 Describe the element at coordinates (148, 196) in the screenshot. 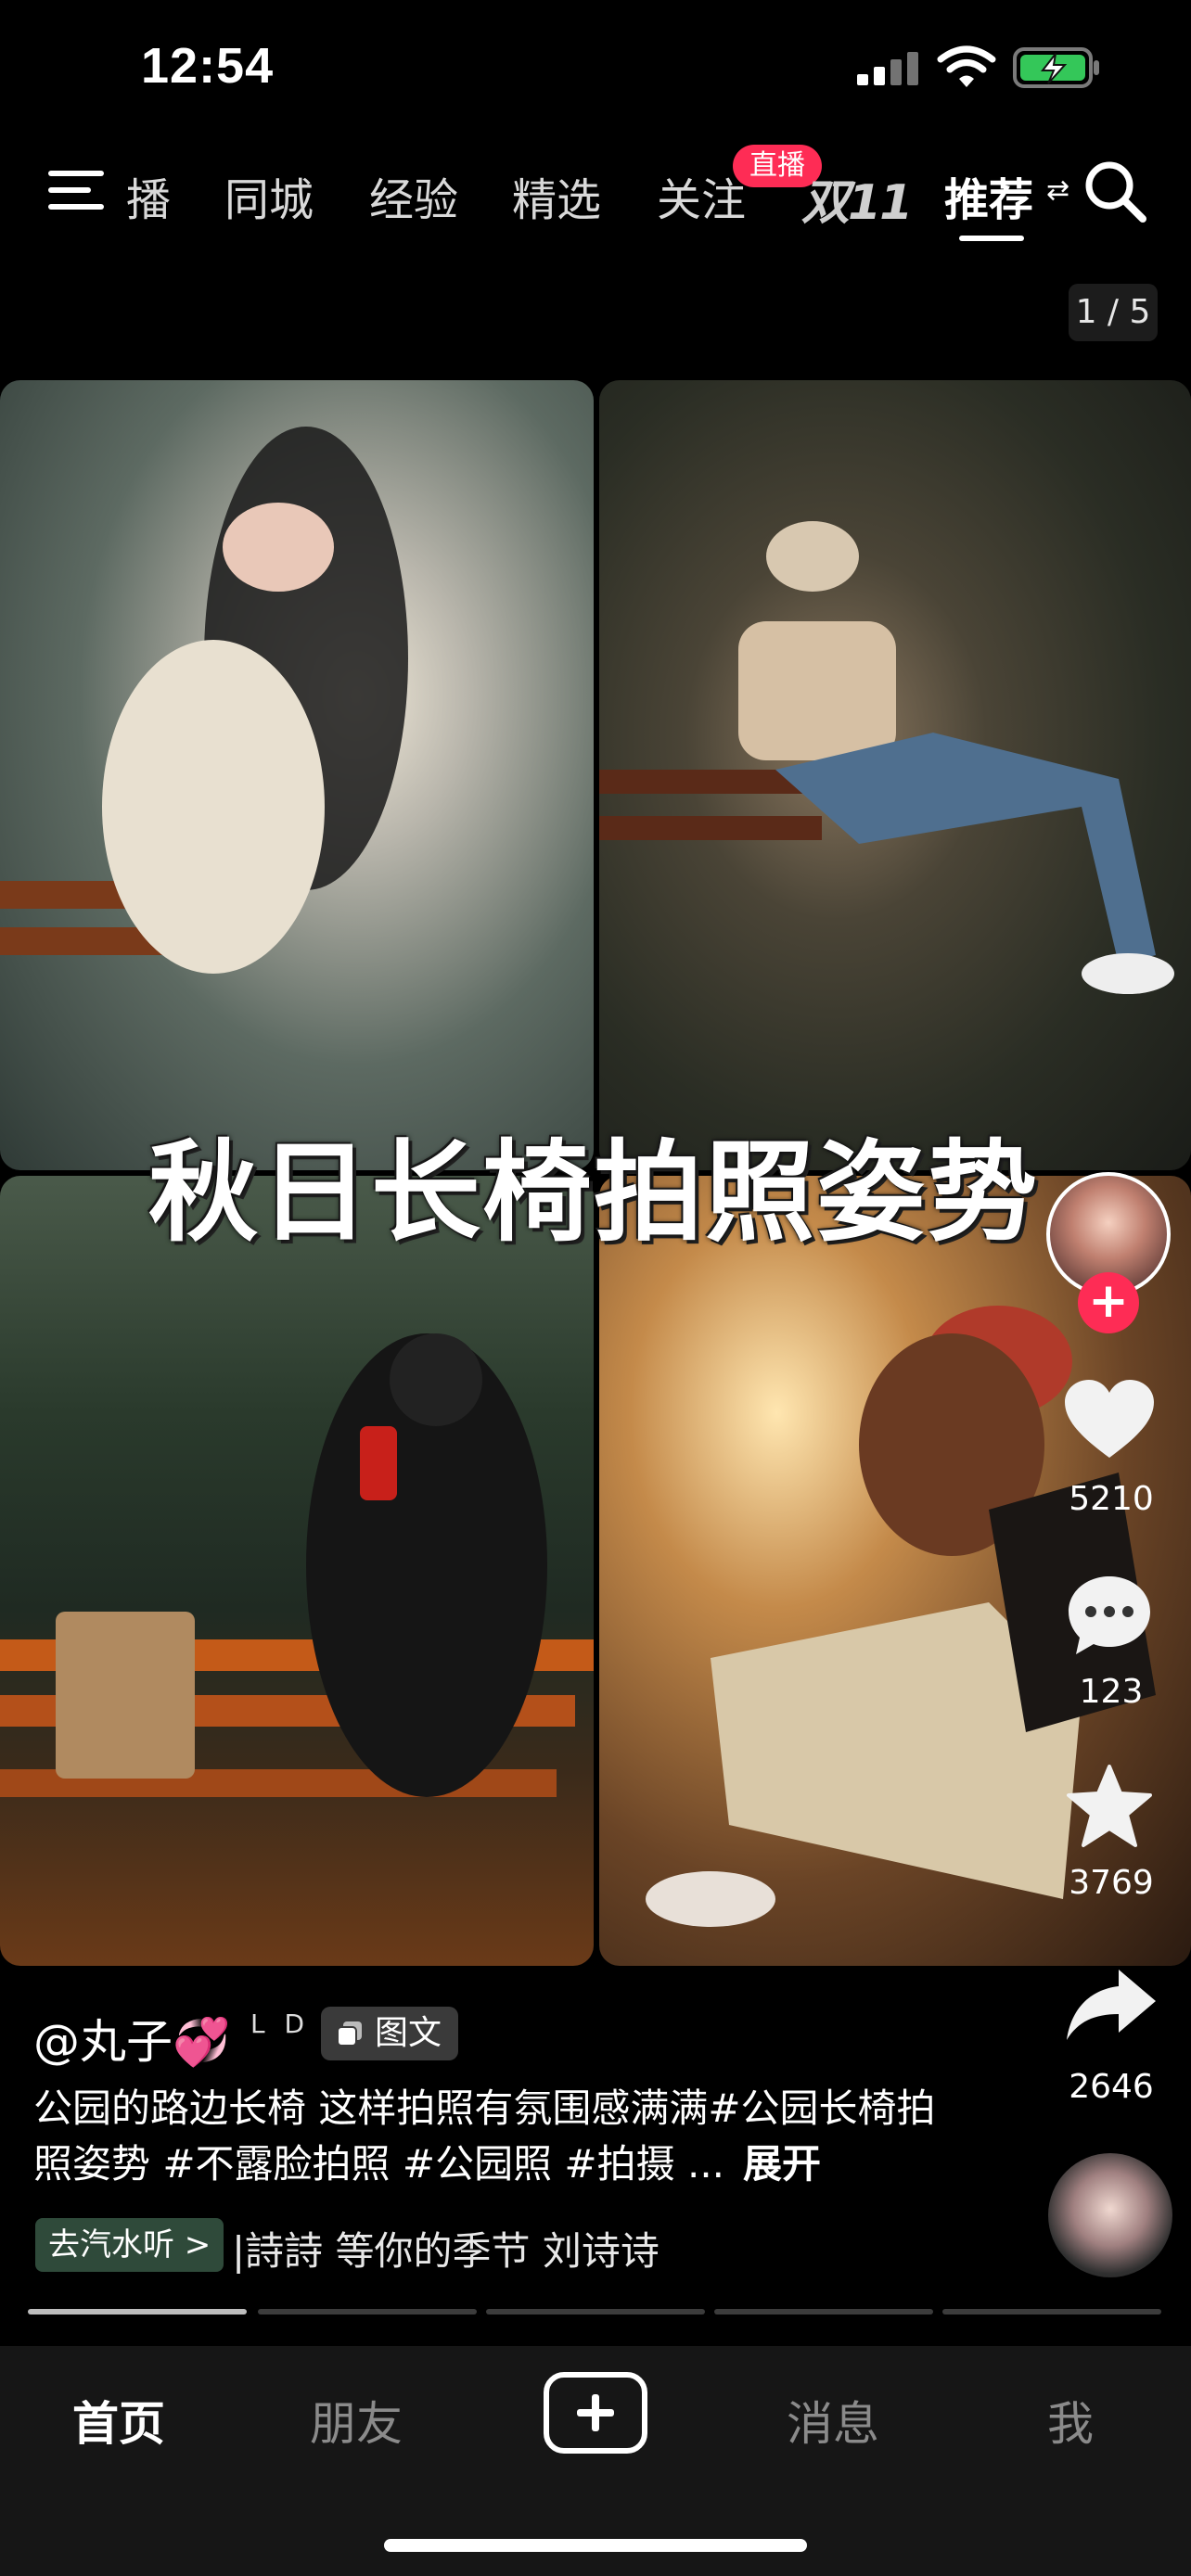

I see `tab-broadcast: 播` at that location.